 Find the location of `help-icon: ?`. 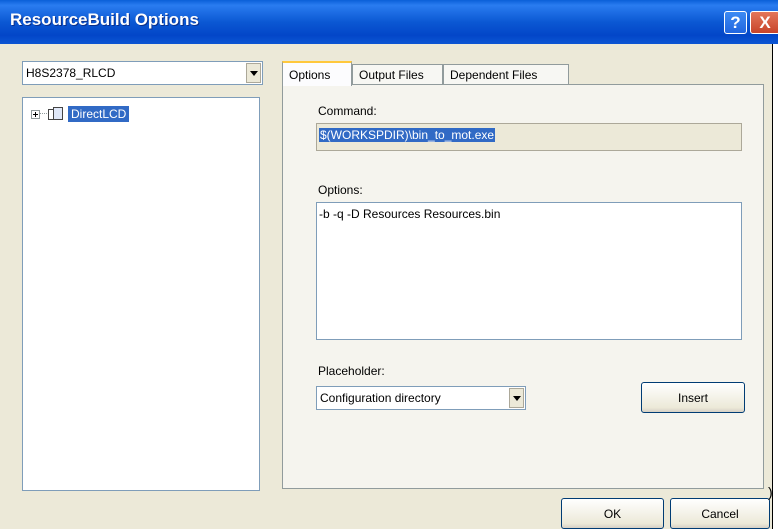

help-icon: ? is located at coordinates (735, 22).